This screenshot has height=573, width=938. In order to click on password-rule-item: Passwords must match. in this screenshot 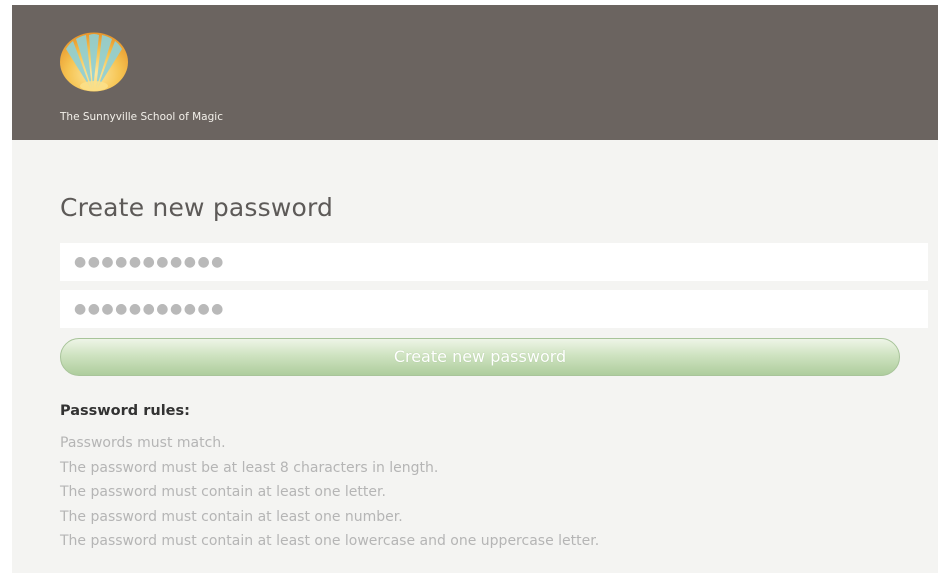, I will do `click(143, 443)`.